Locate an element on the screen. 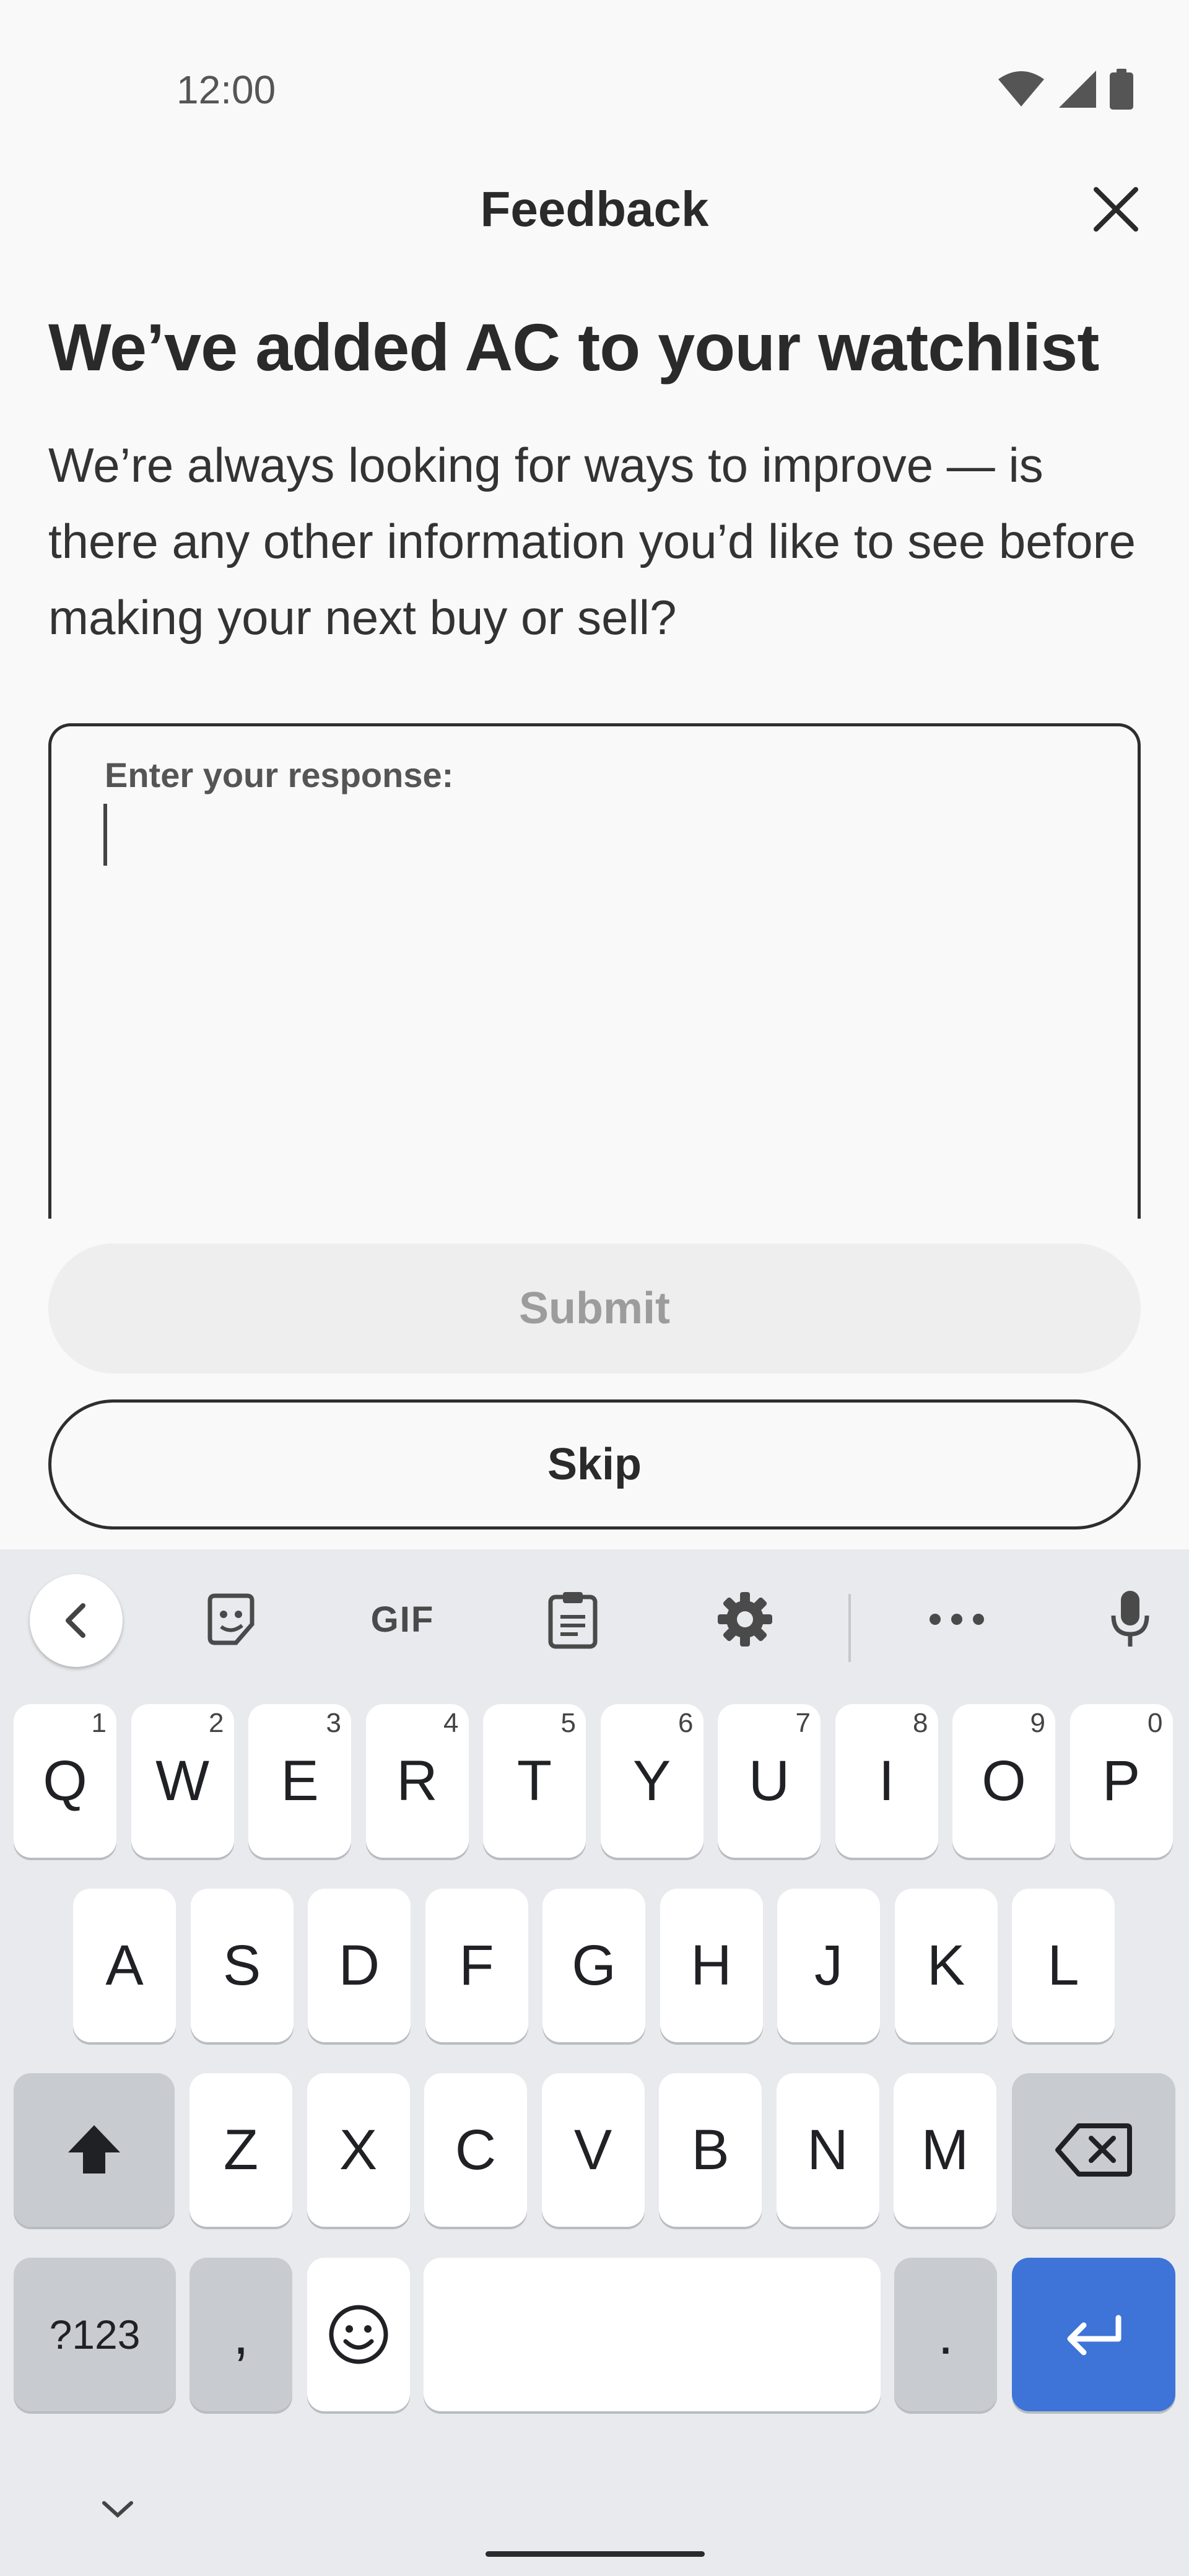 The height and width of the screenshot is (2576, 1189). signal-icon is located at coordinates (1077, 89).